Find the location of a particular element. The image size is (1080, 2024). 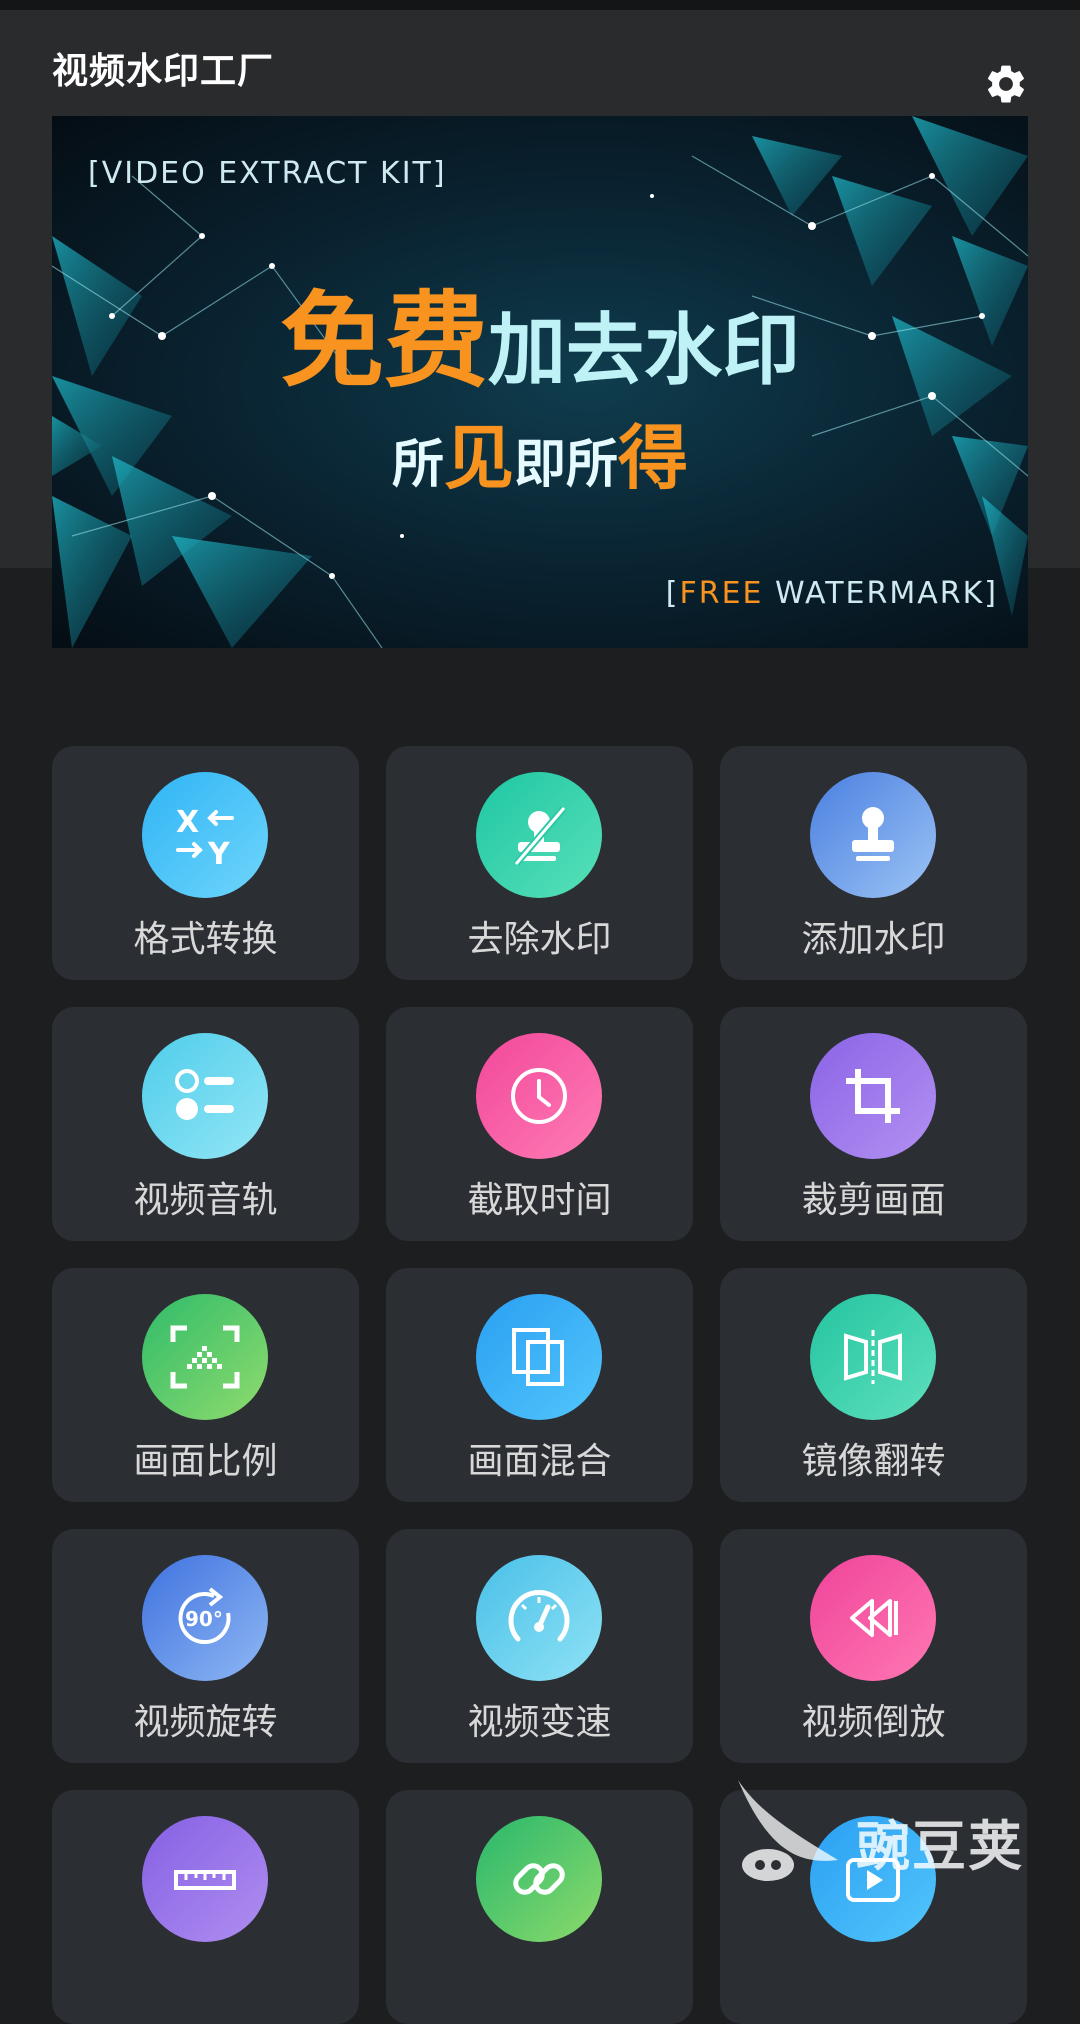

sub-highlight1: 见 is located at coordinates (479, 458).